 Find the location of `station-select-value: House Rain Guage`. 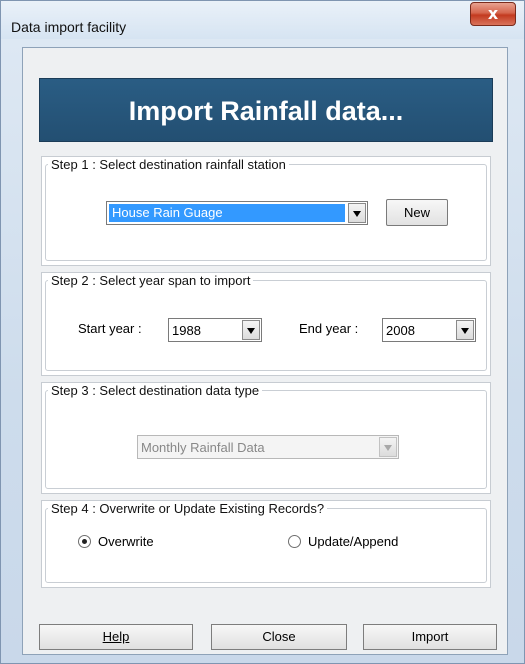

station-select-value: House Rain Guage is located at coordinates (227, 213).